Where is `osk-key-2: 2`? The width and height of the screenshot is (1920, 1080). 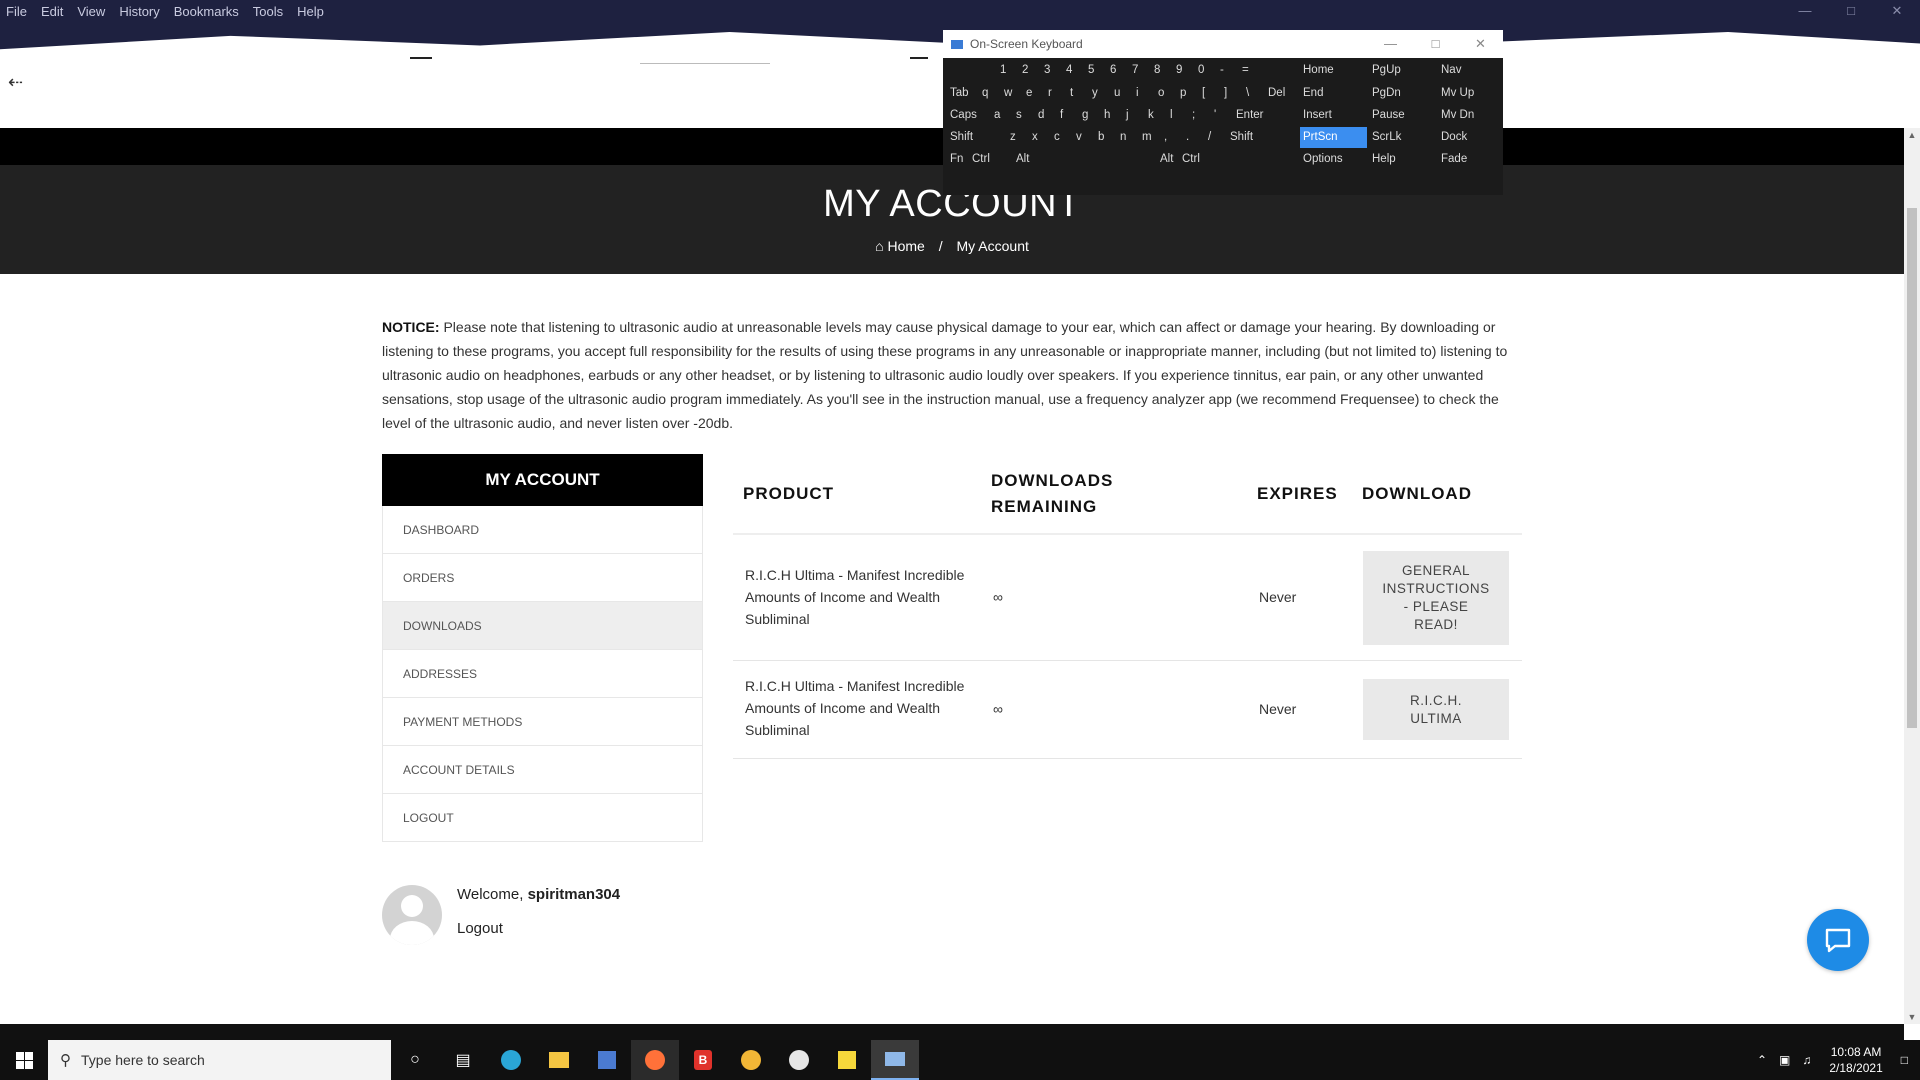
osk-key-2: 2 is located at coordinates (1029, 70).